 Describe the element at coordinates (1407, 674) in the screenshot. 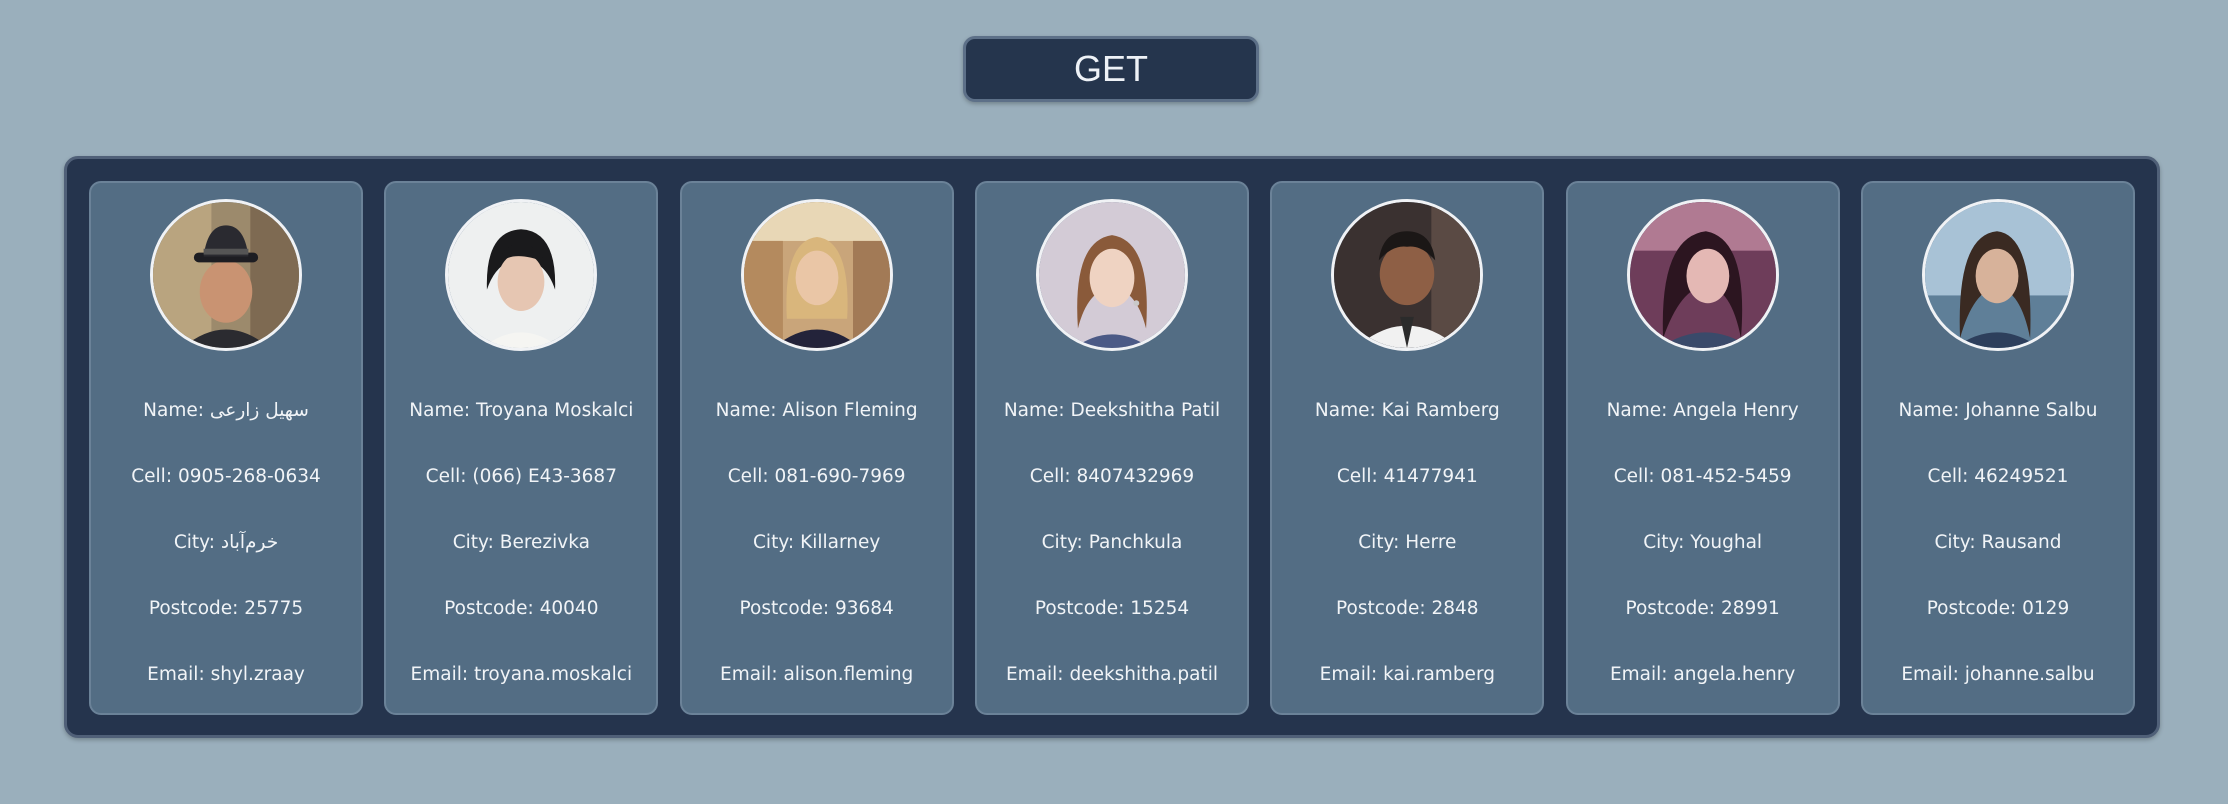

I see `user-email: Email: kai.ramberg` at that location.